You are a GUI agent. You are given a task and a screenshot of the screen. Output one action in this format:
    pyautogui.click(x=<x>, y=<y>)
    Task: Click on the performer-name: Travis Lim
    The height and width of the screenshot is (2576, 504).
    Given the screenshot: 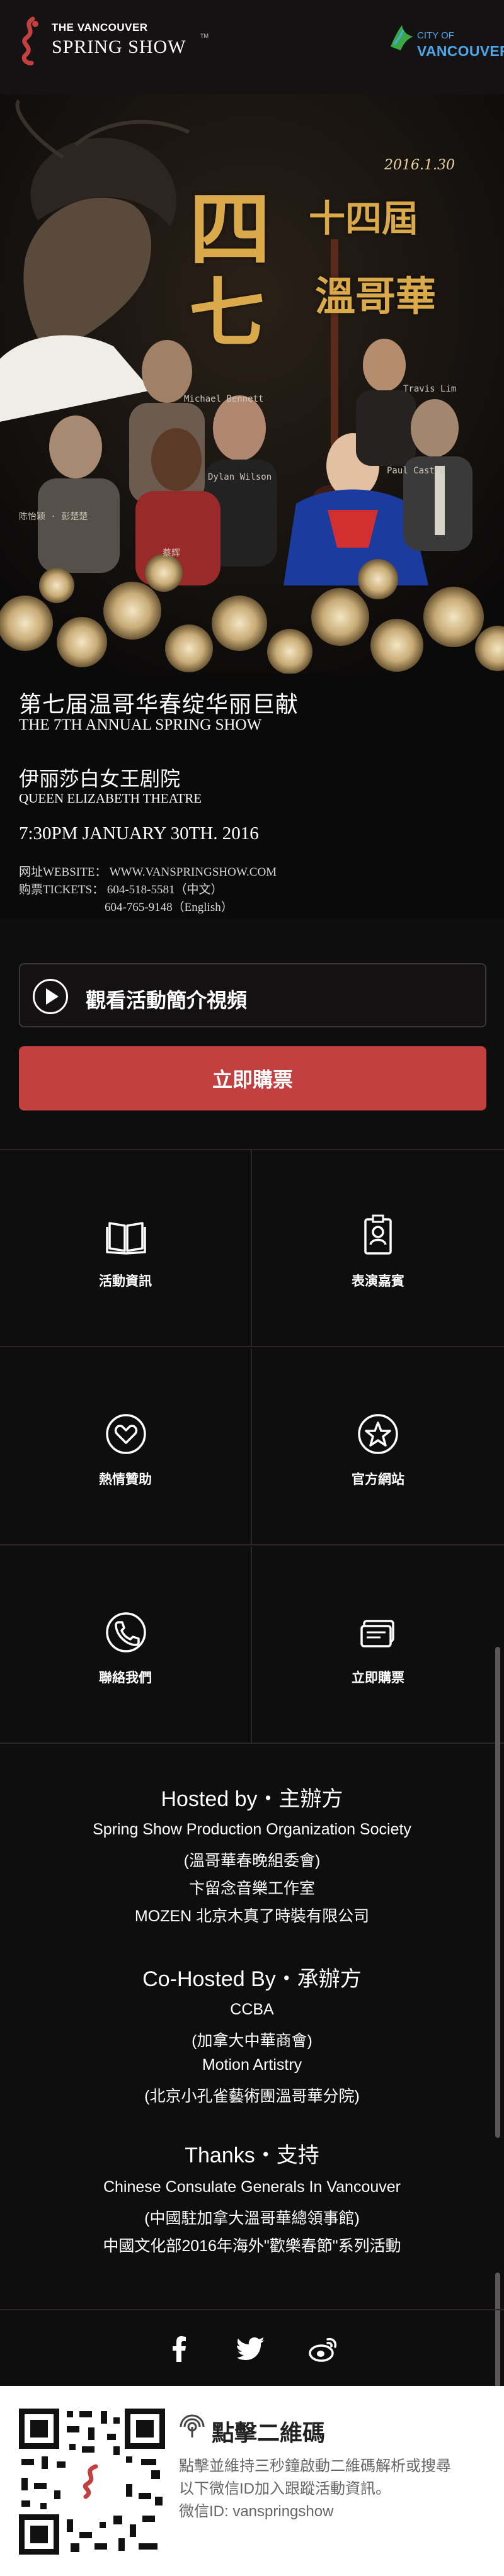 What is the action you would take?
    pyautogui.click(x=430, y=389)
    